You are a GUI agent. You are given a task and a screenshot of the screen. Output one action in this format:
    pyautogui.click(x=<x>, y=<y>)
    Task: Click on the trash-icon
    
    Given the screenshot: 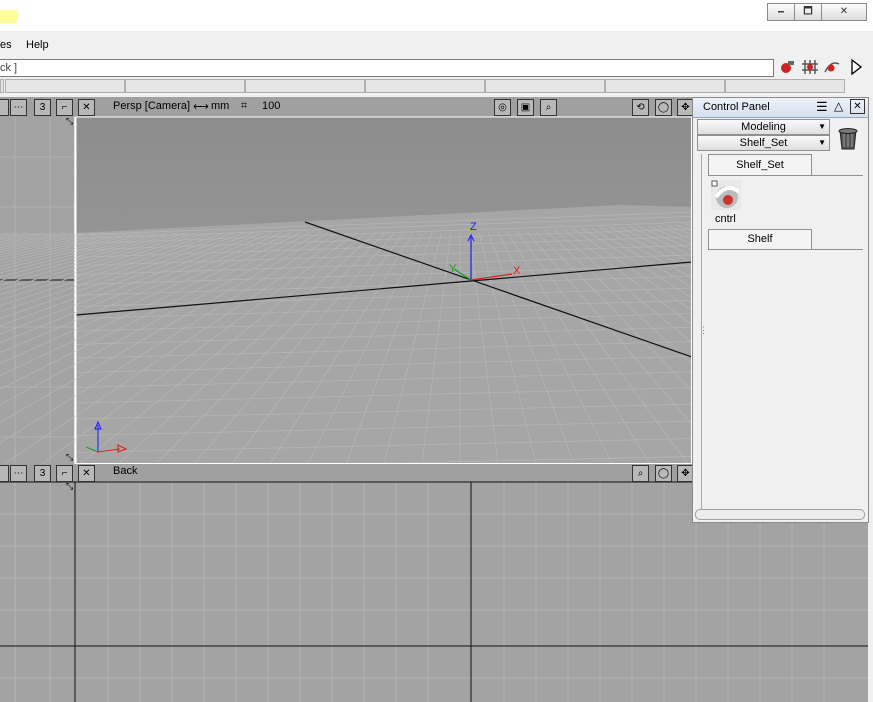 What is the action you would take?
    pyautogui.click(x=848, y=138)
    